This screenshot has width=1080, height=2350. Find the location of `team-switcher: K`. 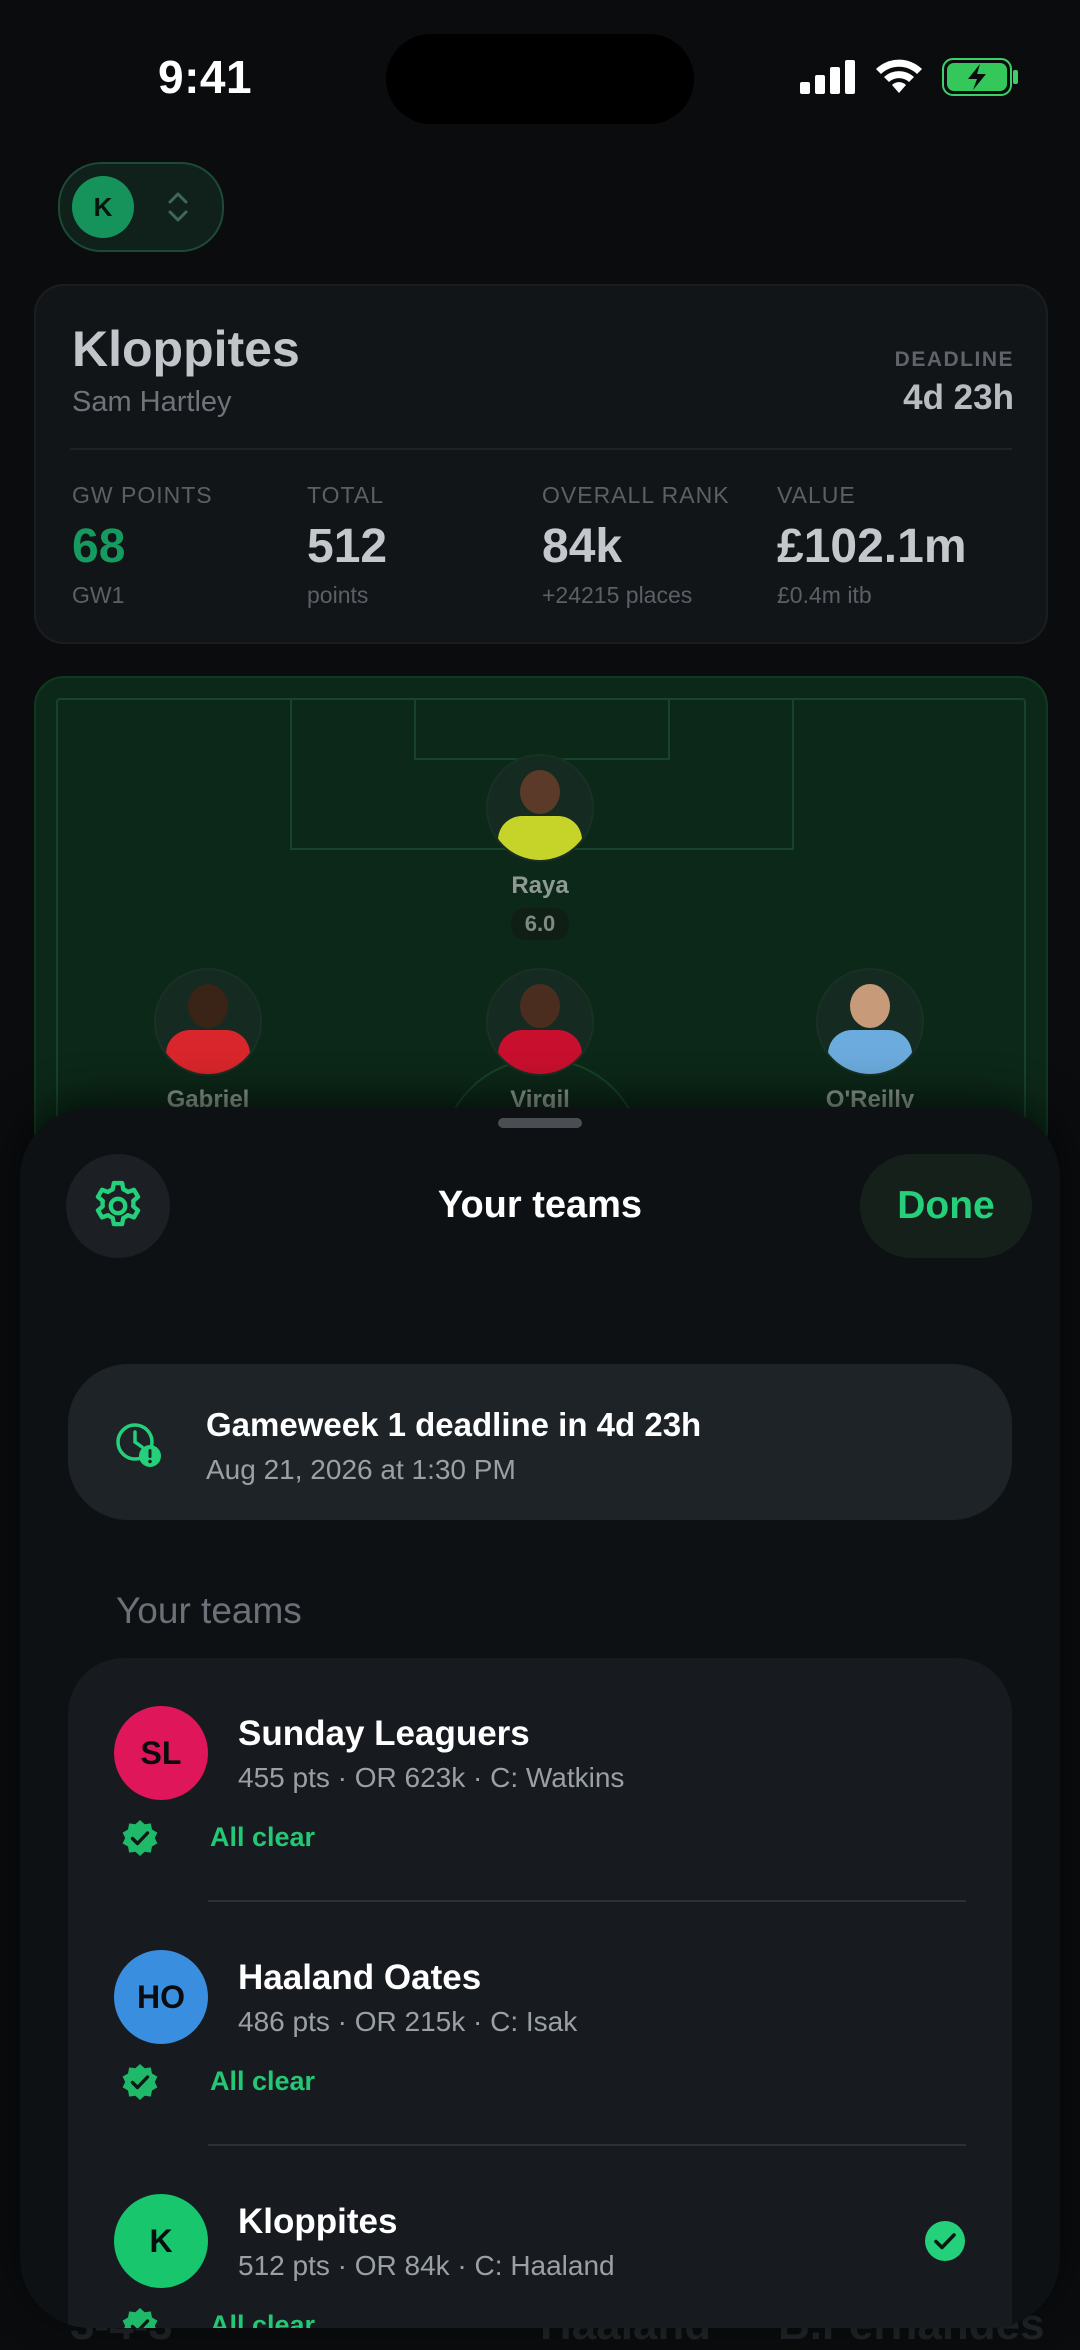

team-switcher: K is located at coordinates (141, 207).